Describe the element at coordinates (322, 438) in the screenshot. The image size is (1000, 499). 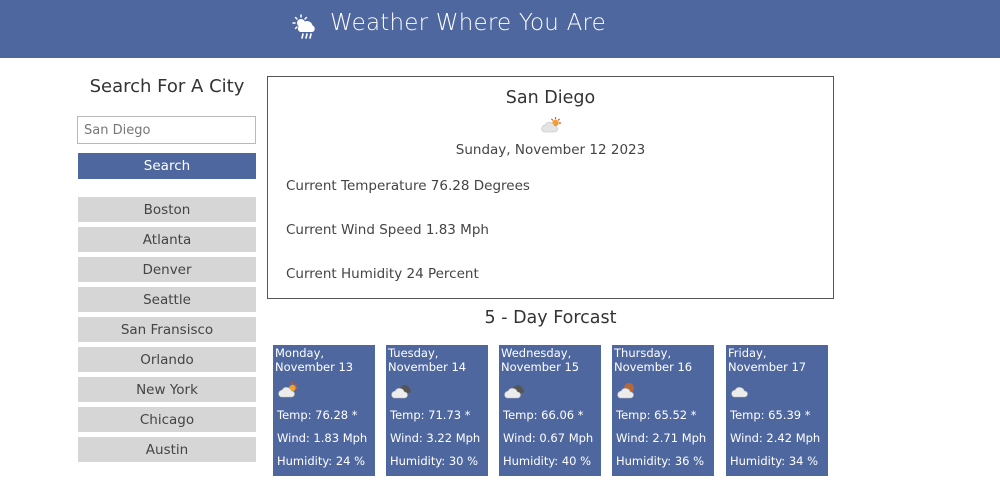
I see `forecast-wind: Wind: 1.83 Mph` at that location.